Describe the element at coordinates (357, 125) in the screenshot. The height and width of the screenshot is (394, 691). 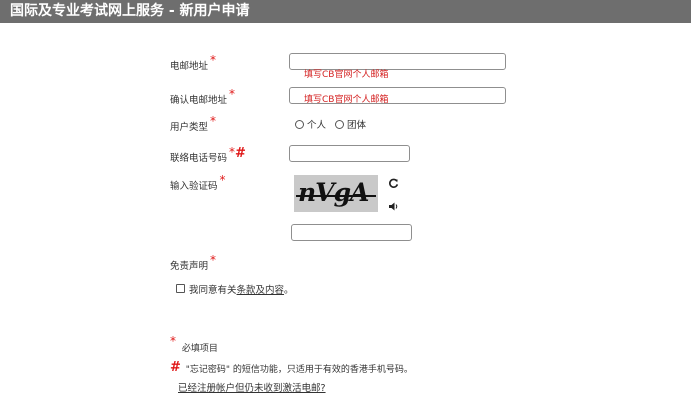
I see `radio-group-label: 团体` at that location.